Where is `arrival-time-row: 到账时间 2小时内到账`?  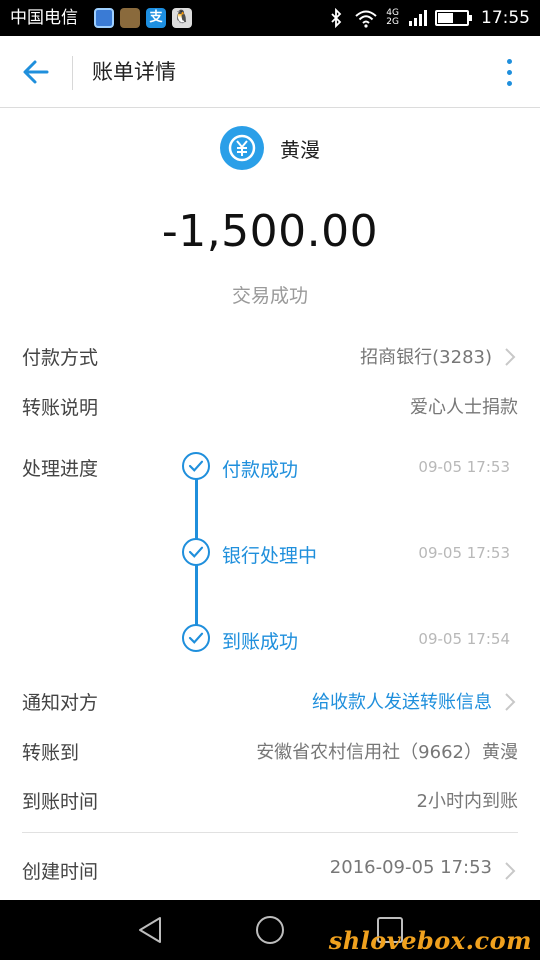
arrival-time-row: 到账时间 2小时内到账 is located at coordinates (270, 800).